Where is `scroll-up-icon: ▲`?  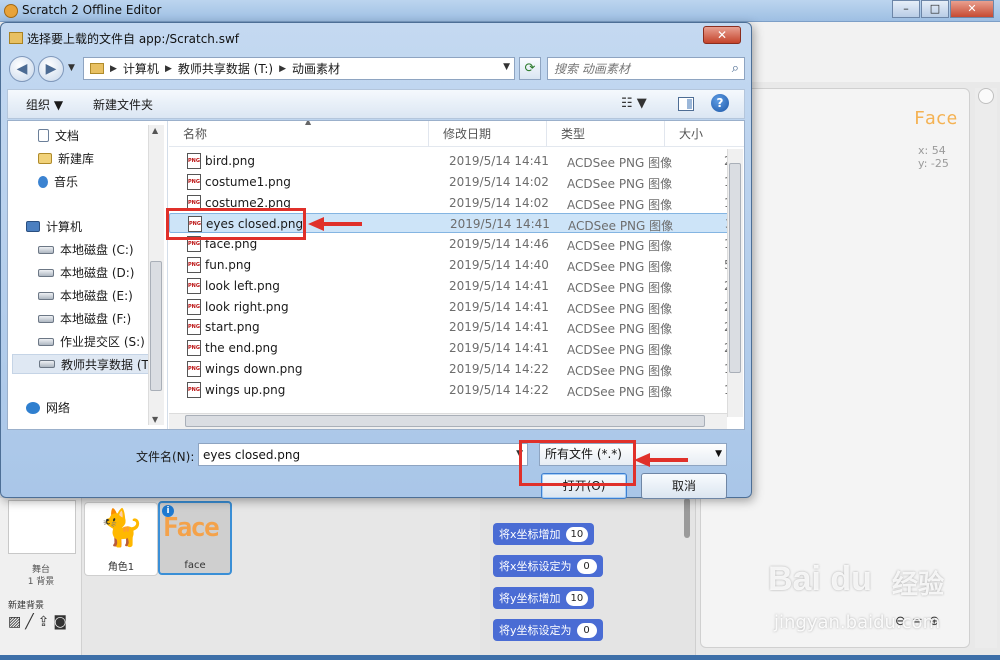 scroll-up-icon: ▲ is located at coordinates (155, 130).